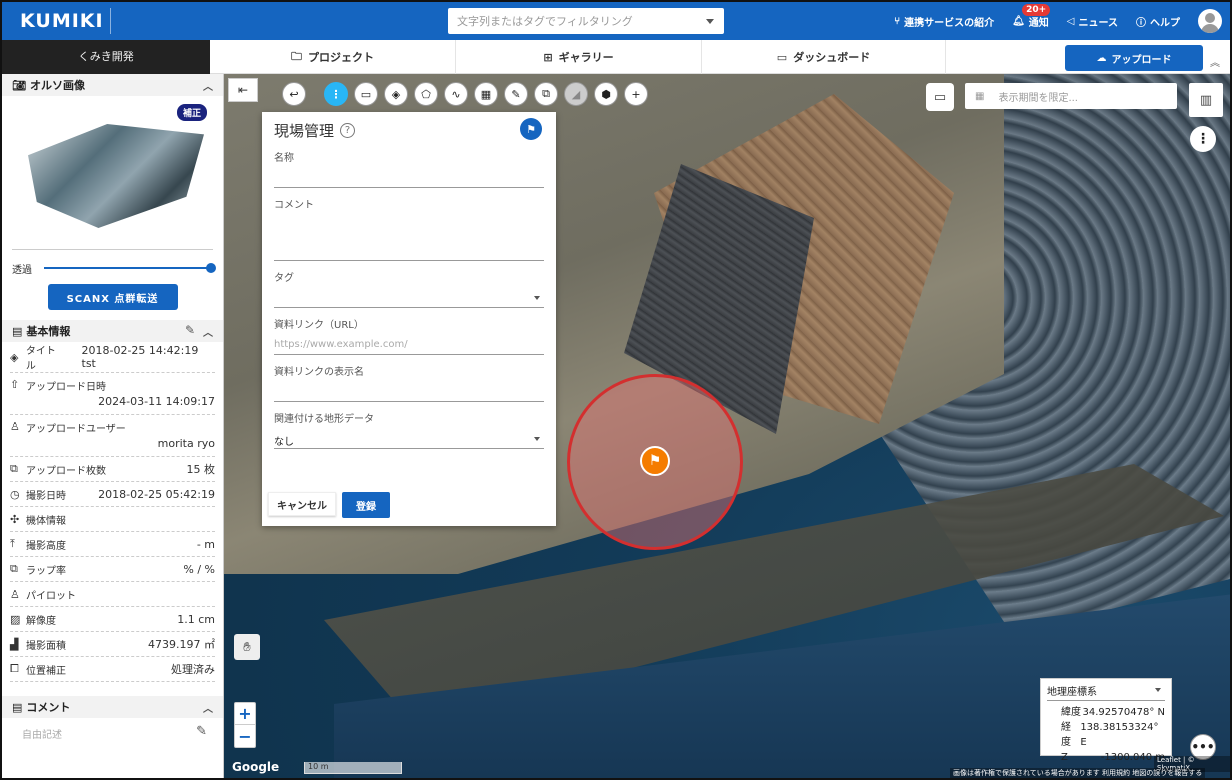 Image resolution: width=1232 pixels, height=780 pixels. I want to click on tab-dashboard: ▭ ダッシュボード, so click(824, 57).